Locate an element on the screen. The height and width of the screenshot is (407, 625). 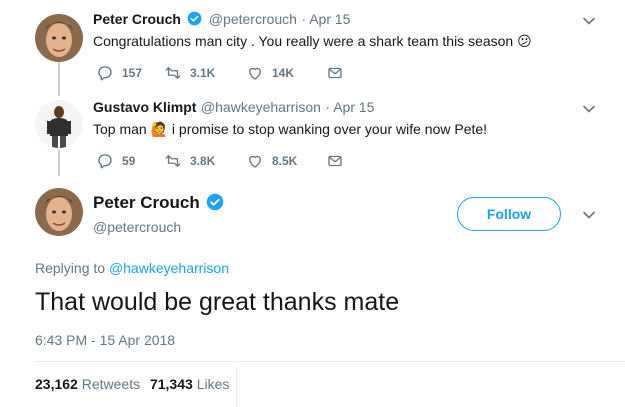
retweet-button: 3.8K is located at coordinates (205, 161).